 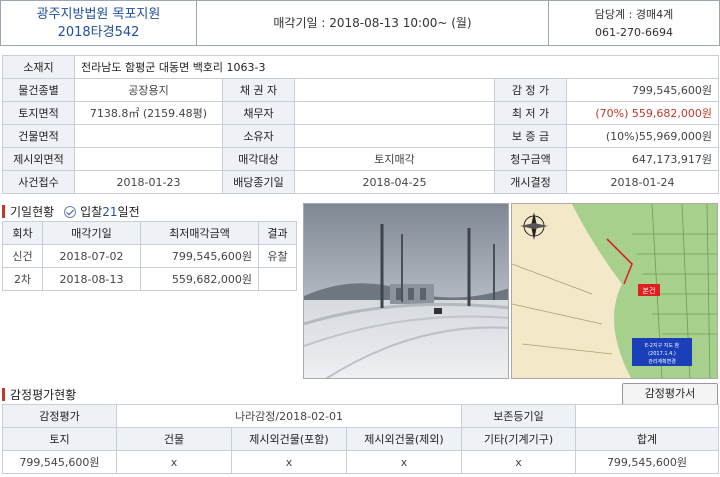 What do you see at coordinates (258, 159) in the screenshot?
I see `info-label: 매각대상` at bounding box center [258, 159].